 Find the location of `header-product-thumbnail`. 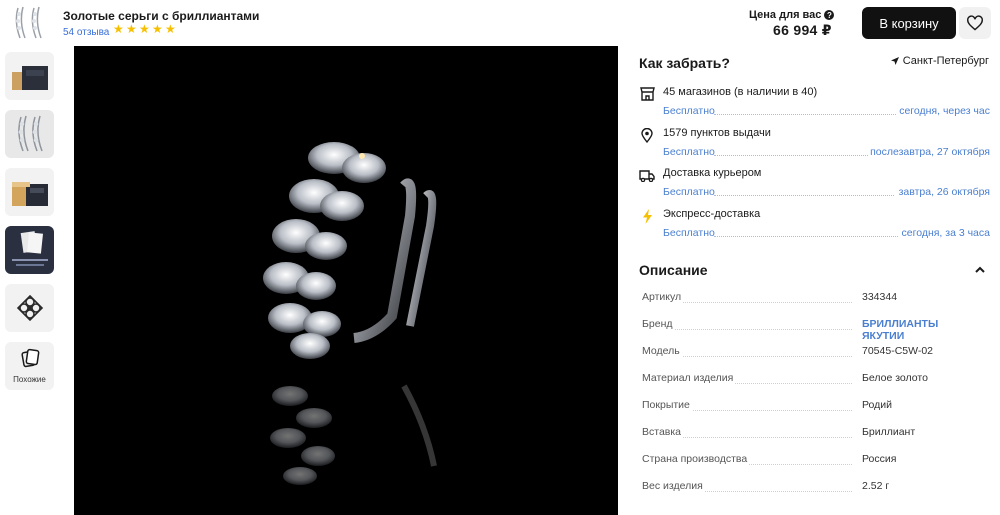

header-product-thumbnail is located at coordinates (29, 23).